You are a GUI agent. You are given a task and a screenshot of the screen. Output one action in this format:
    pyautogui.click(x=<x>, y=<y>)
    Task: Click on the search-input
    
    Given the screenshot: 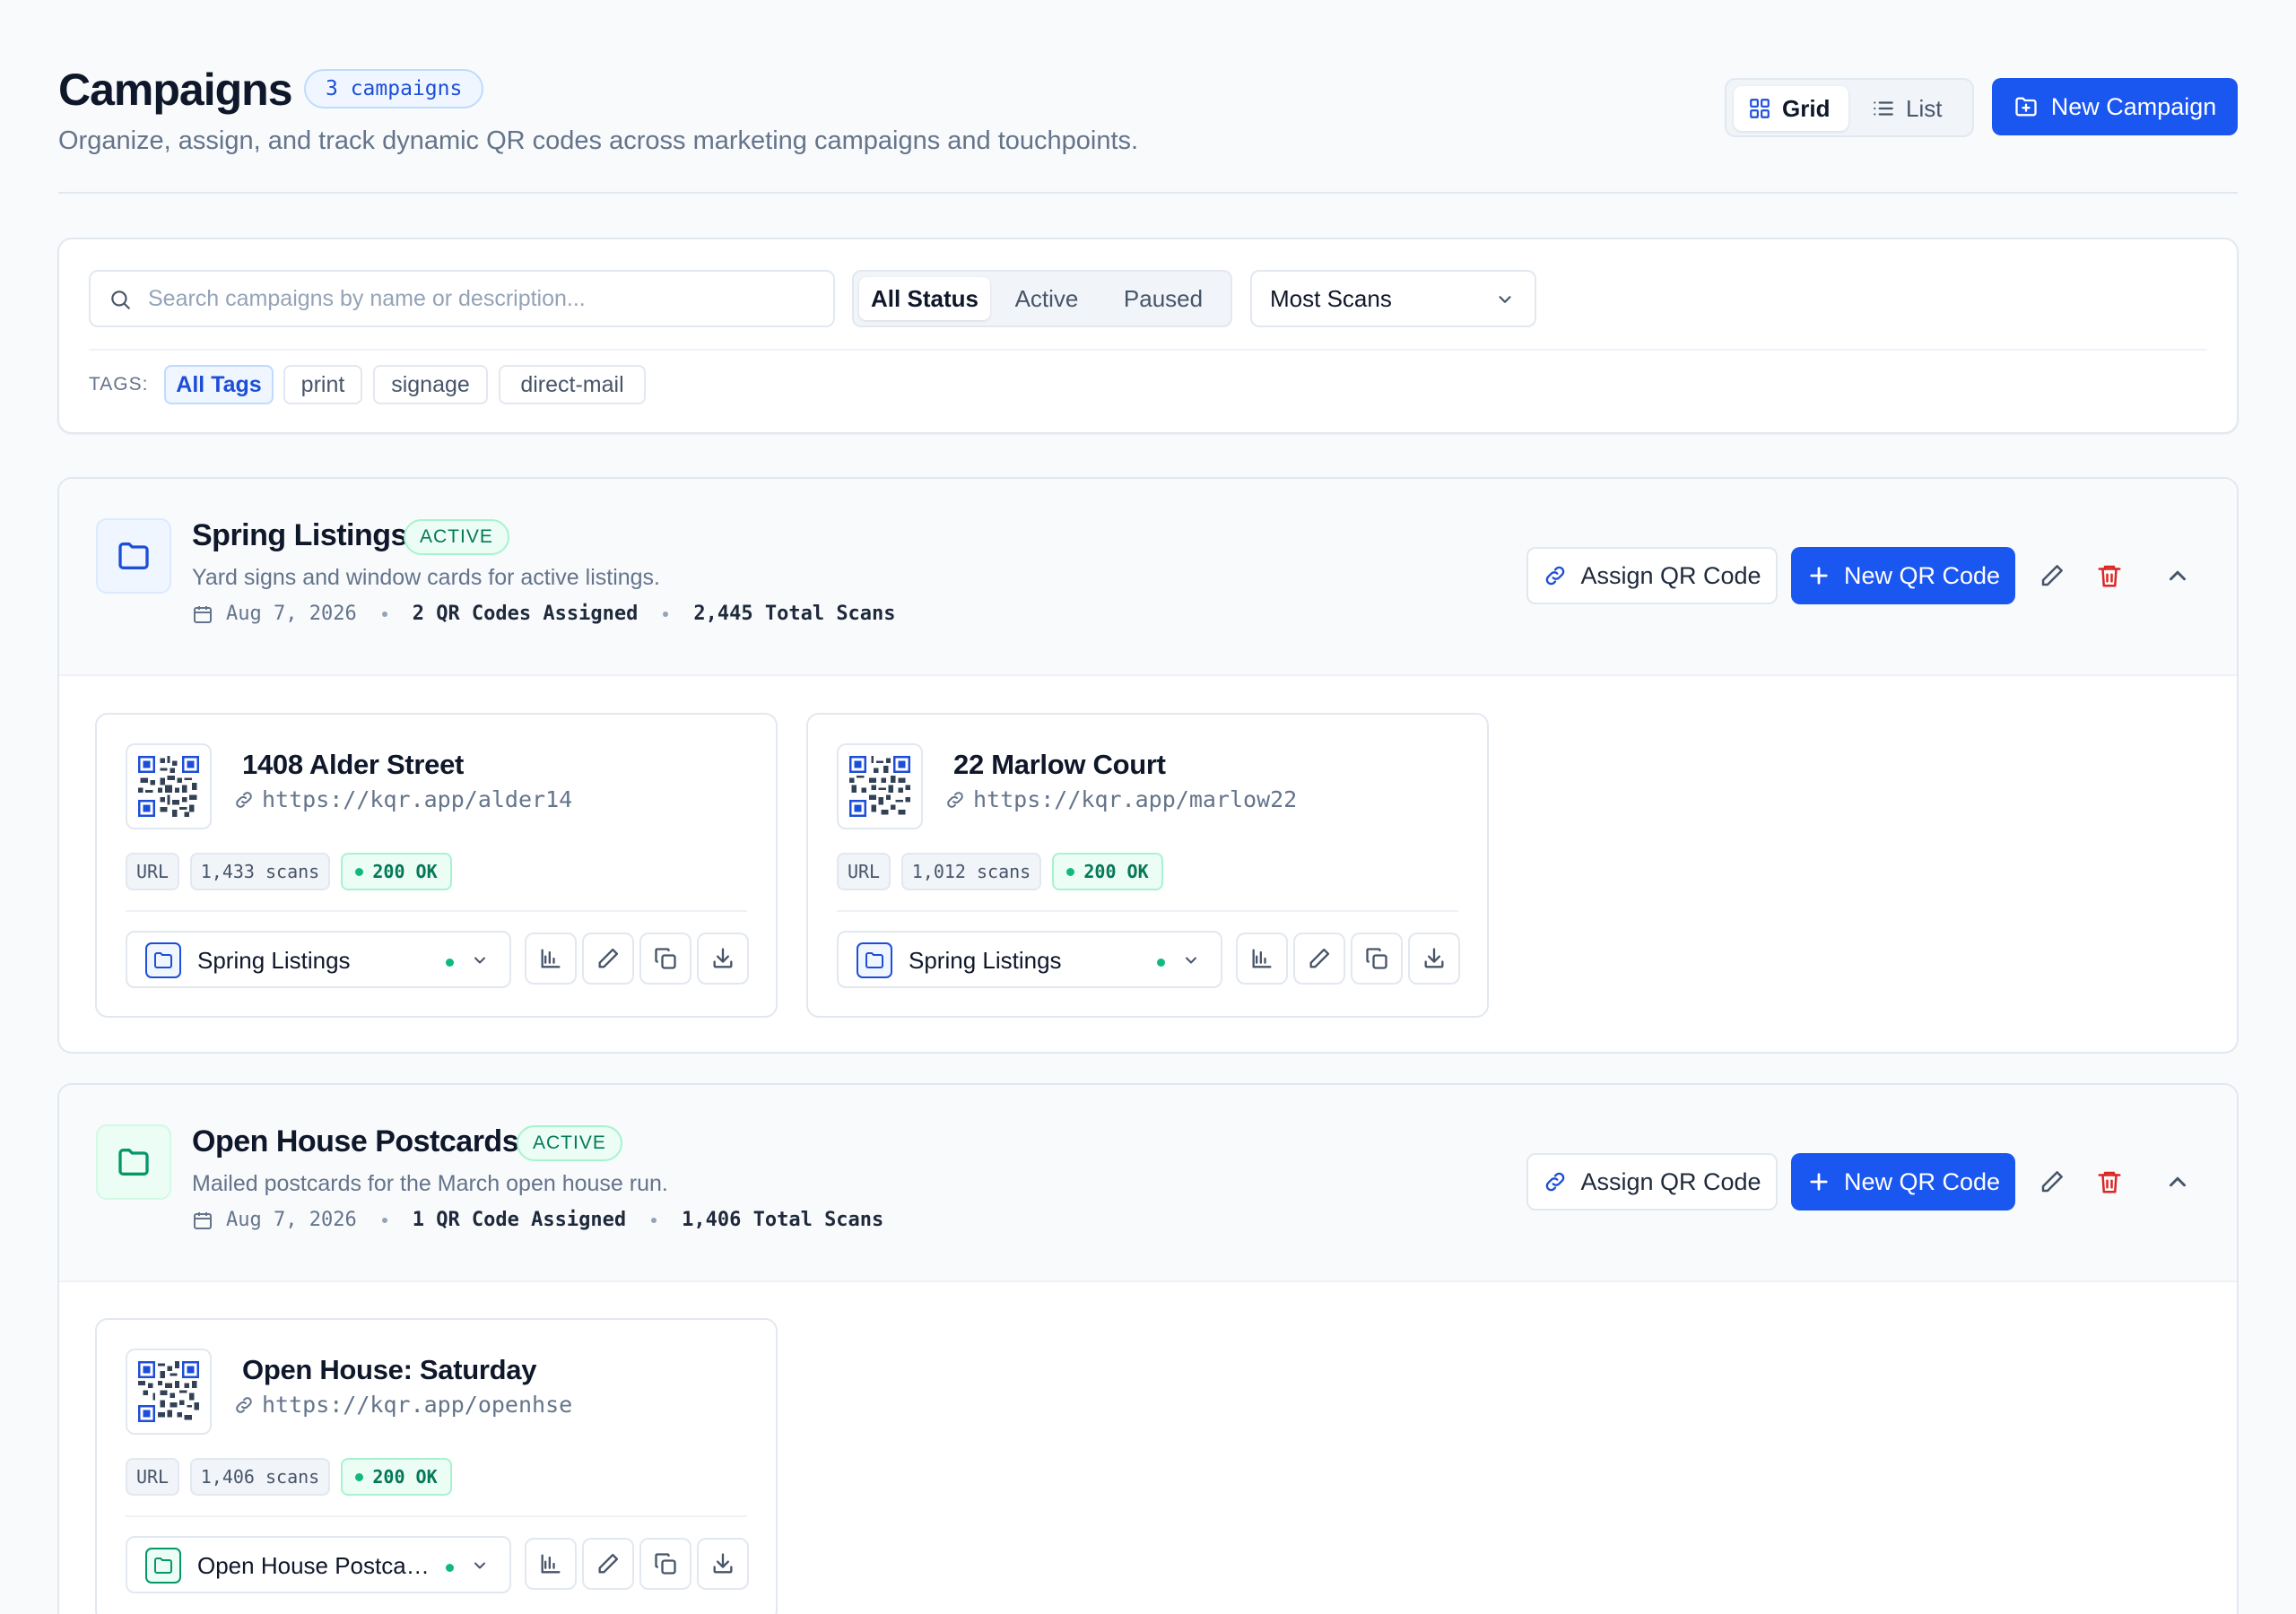 What is the action you would take?
    pyautogui.click(x=480, y=298)
    